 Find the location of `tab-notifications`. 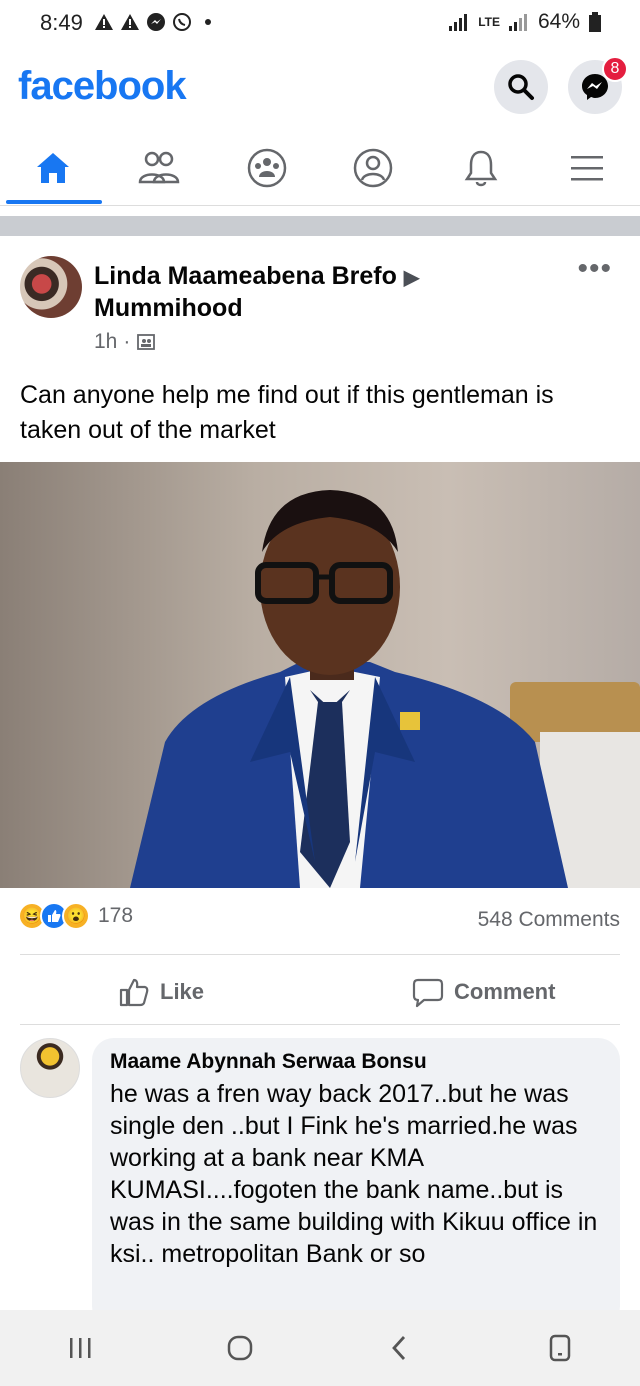

tab-notifications is located at coordinates (481, 168).